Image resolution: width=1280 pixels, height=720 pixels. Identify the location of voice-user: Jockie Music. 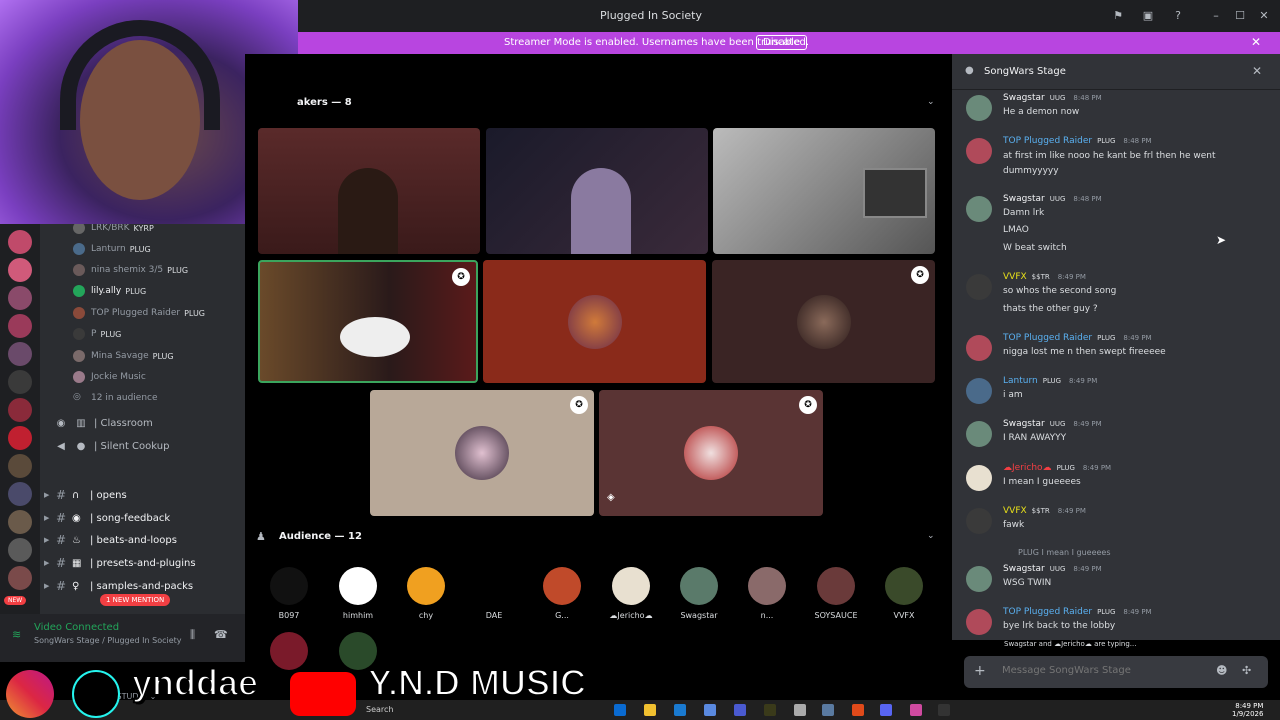
(109, 377).